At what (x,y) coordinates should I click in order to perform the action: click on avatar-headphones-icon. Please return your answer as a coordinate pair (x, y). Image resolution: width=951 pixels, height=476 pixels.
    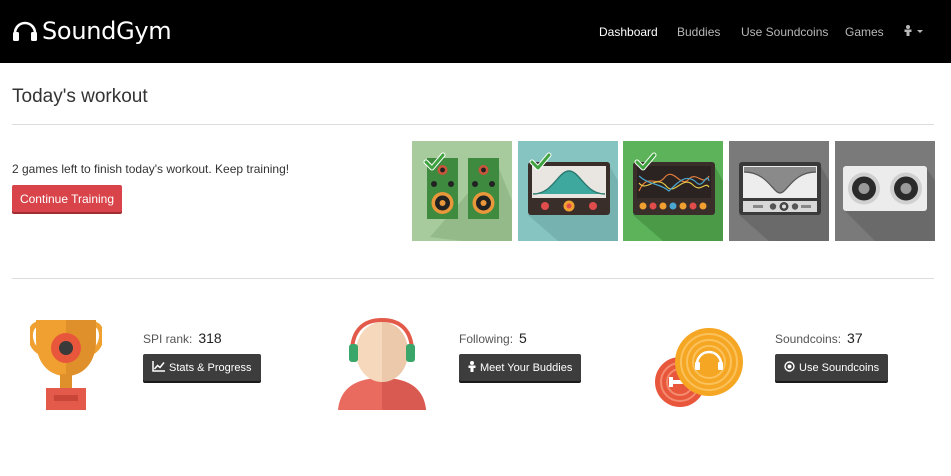
    Looking at the image, I should click on (382, 366).